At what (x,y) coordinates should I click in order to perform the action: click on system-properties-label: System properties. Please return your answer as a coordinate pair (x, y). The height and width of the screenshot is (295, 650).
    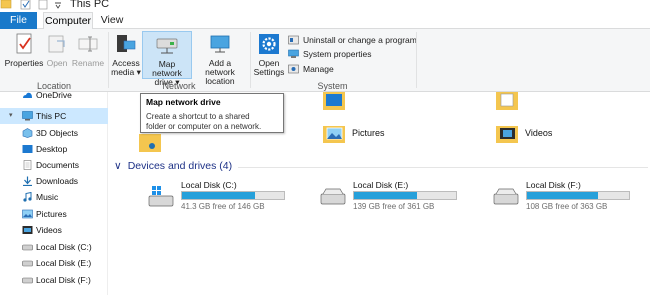
    Looking at the image, I should click on (337, 54).